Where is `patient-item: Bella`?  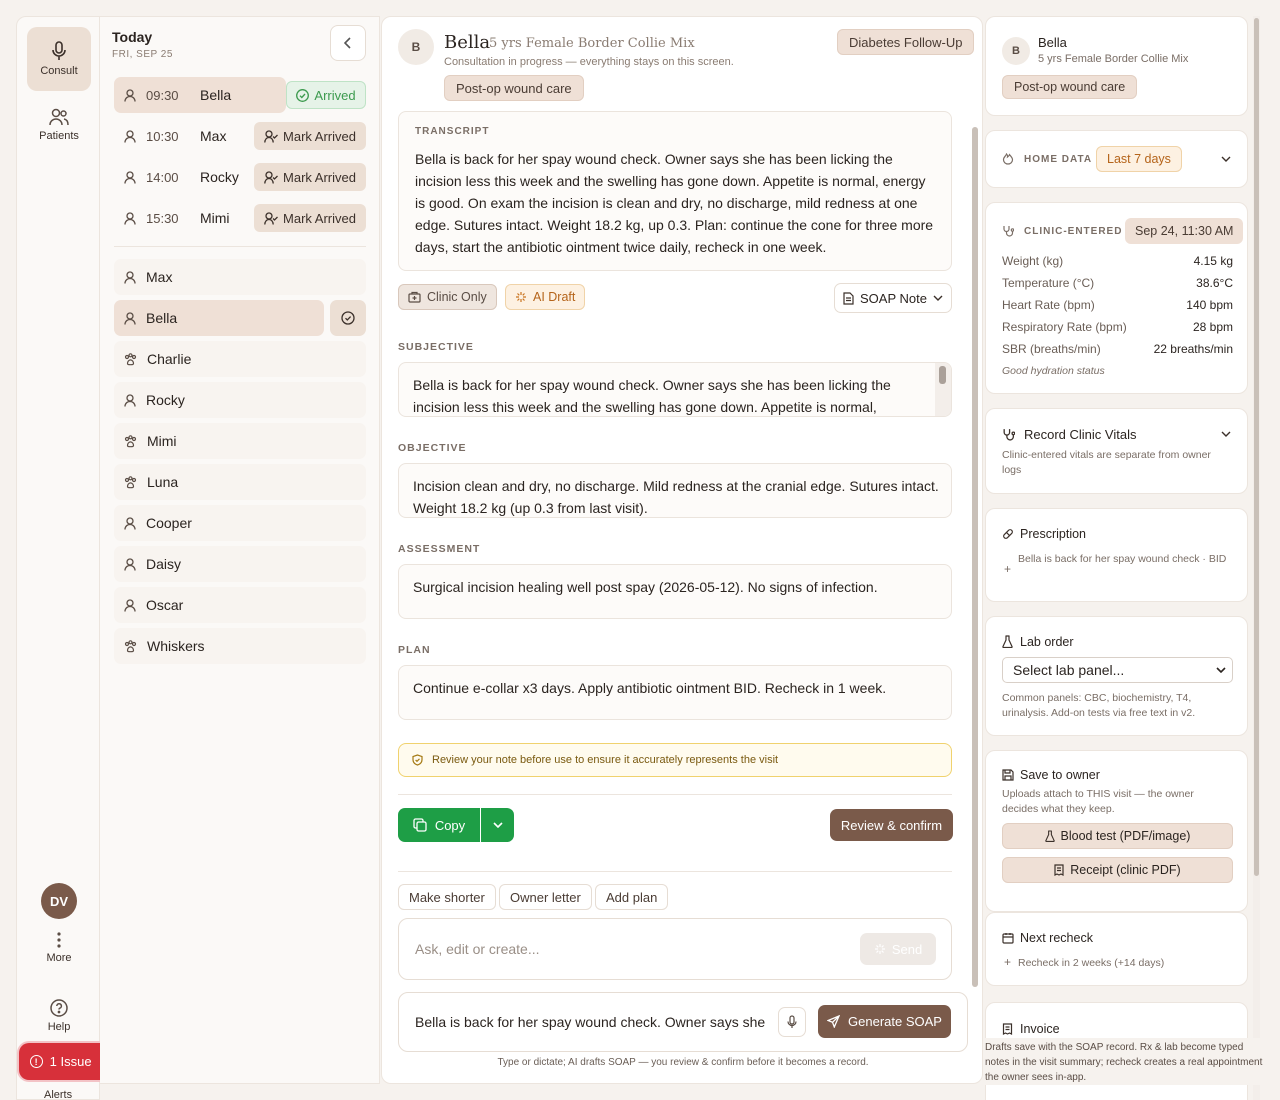 patient-item: Bella is located at coordinates (219, 318).